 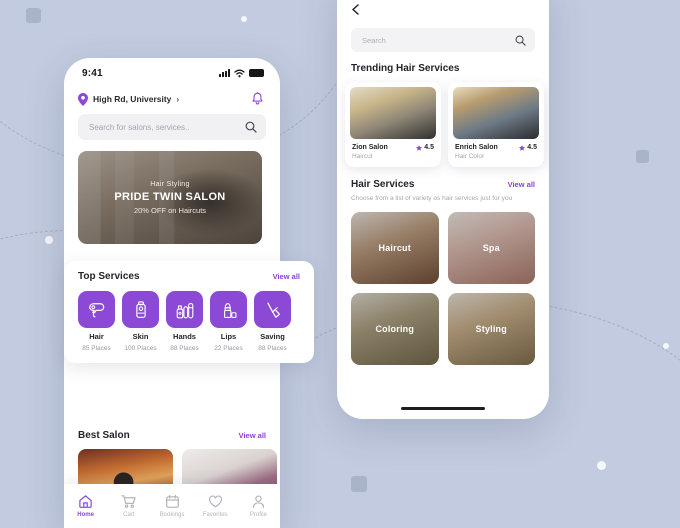 What do you see at coordinates (470, 156) in the screenshot?
I see `trending-service: Hair Color` at bounding box center [470, 156].